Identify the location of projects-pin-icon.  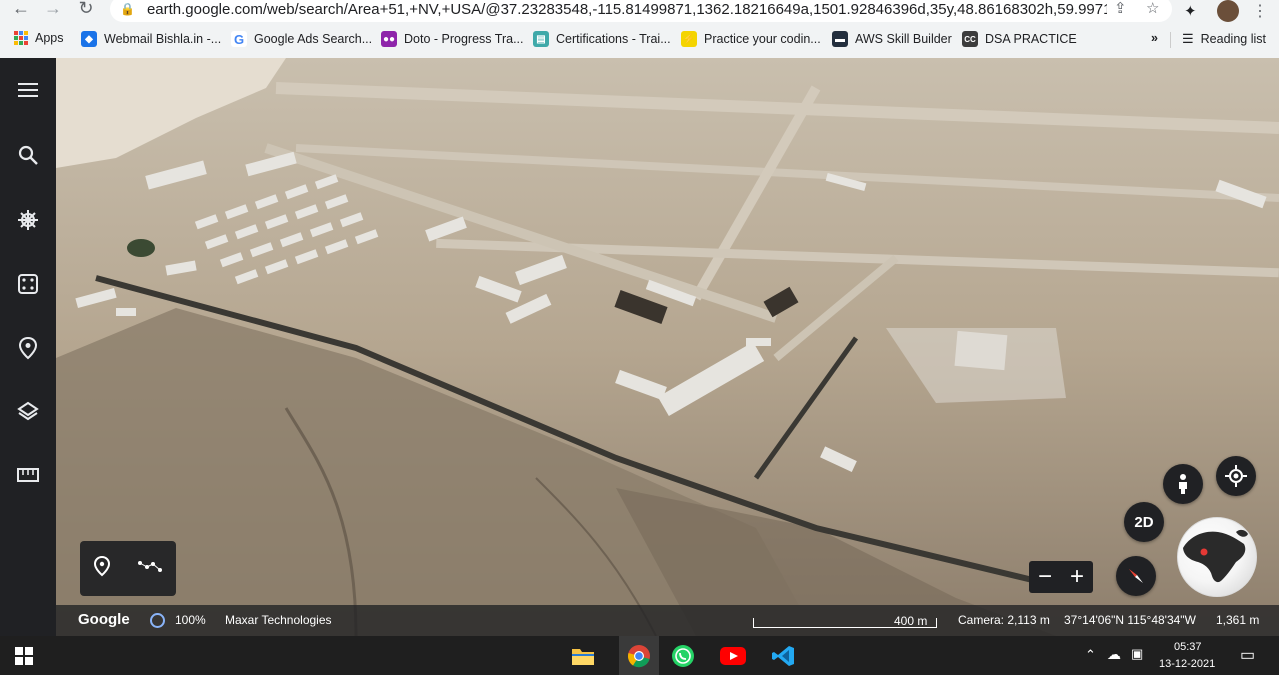
(28, 348).